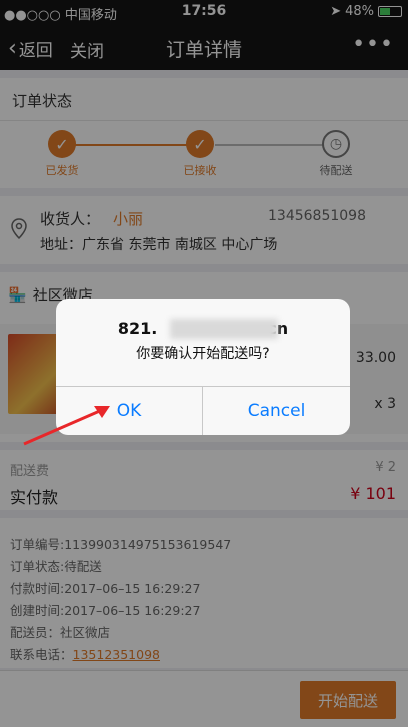 The width and height of the screenshot is (408, 727). What do you see at coordinates (224, 329) in the screenshot?
I see `redacted-domain` at bounding box center [224, 329].